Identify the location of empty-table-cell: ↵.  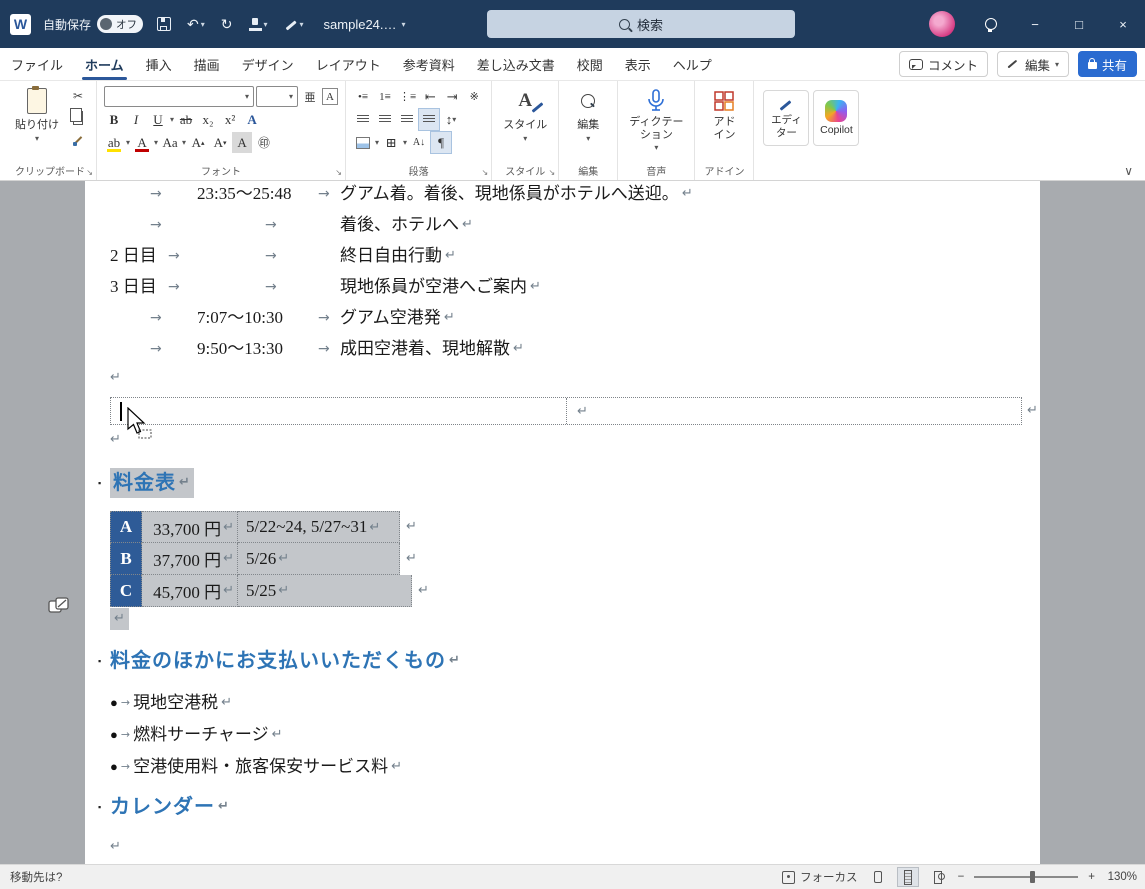
(794, 411).